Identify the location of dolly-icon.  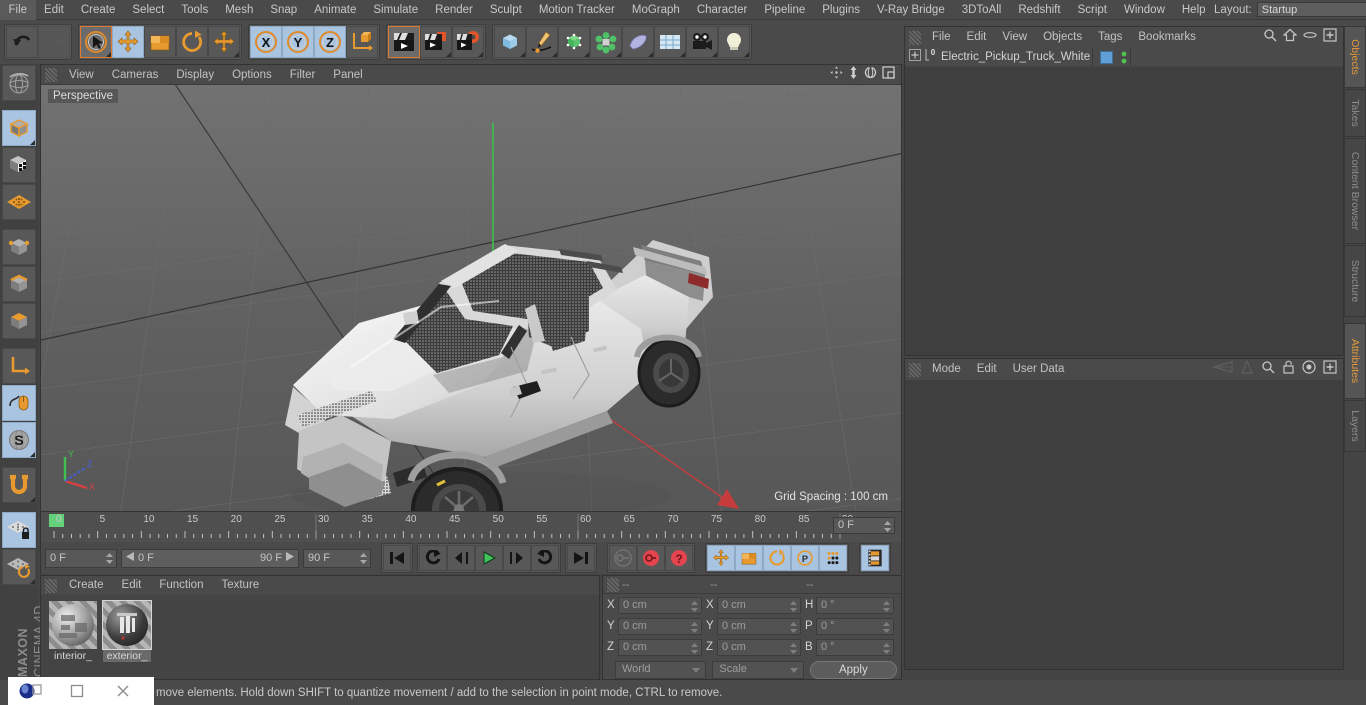
(853, 74).